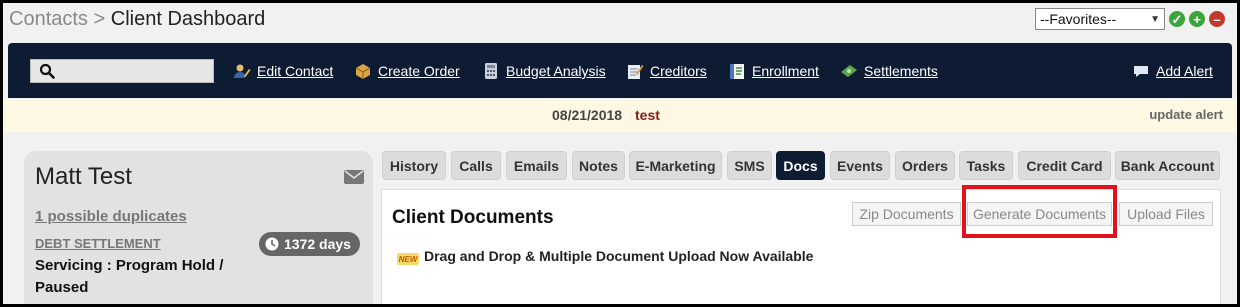 The width and height of the screenshot is (1240, 307). I want to click on tab-docs: Docs, so click(800, 165).